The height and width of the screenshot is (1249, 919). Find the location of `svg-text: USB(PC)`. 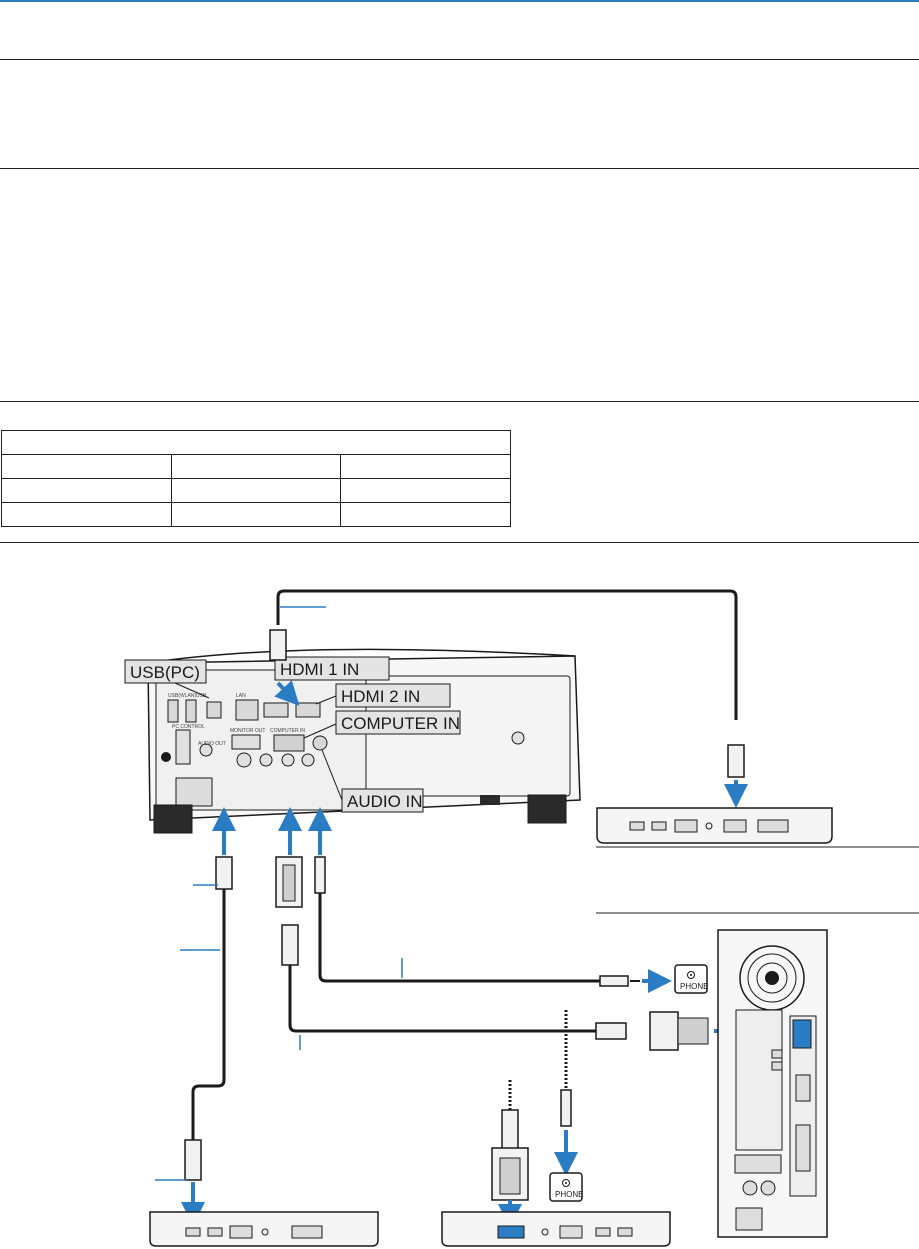

svg-text: USB(PC) is located at coordinates (165, 672).